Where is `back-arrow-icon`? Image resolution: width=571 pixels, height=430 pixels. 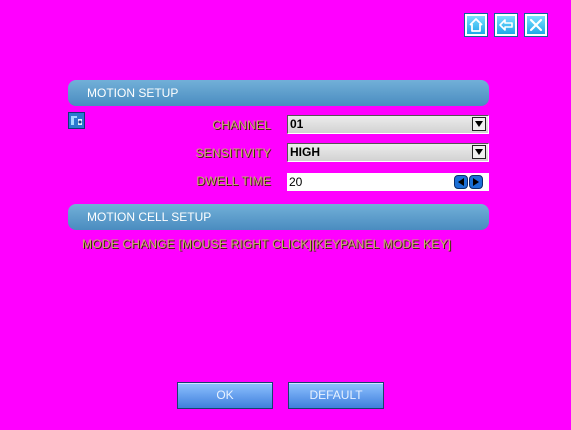
back-arrow-icon is located at coordinates (506, 25).